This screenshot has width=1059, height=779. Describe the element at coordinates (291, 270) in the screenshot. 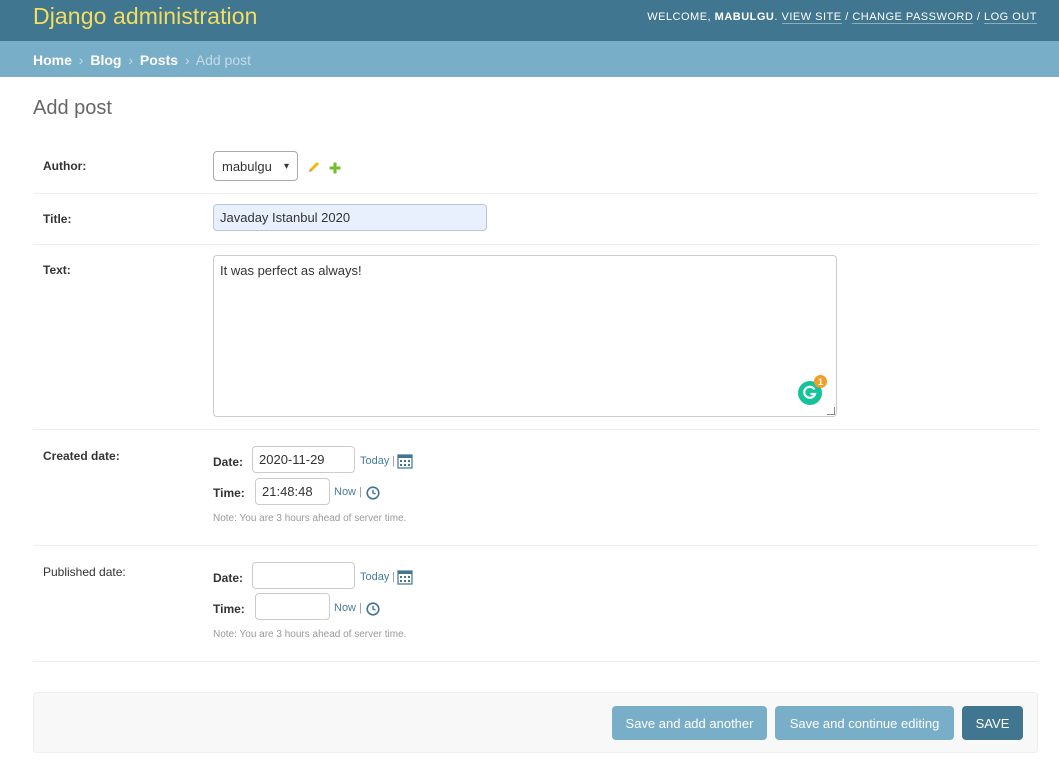

I see `text-textarea-value: It was perfect as always!` at that location.